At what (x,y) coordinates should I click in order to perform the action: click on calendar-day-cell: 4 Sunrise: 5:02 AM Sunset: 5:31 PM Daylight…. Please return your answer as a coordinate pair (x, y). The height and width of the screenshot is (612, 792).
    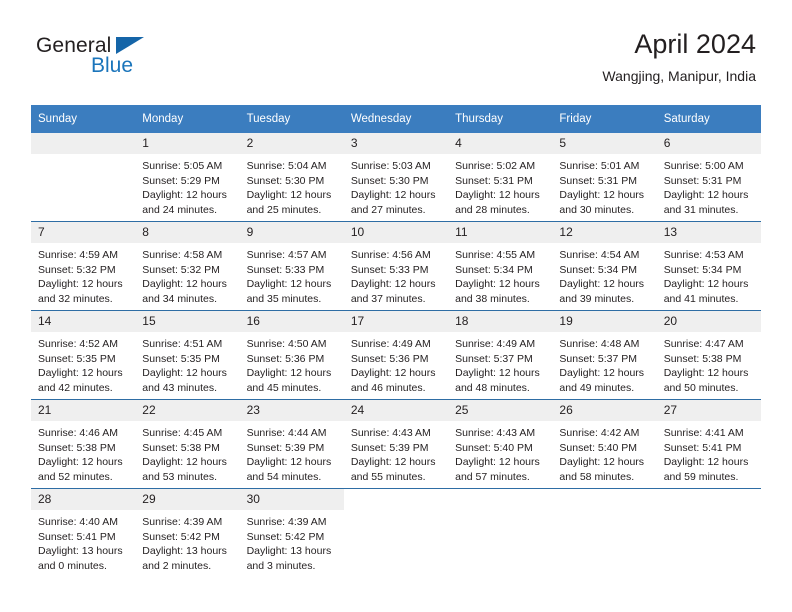
    Looking at the image, I should click on (500, 177).